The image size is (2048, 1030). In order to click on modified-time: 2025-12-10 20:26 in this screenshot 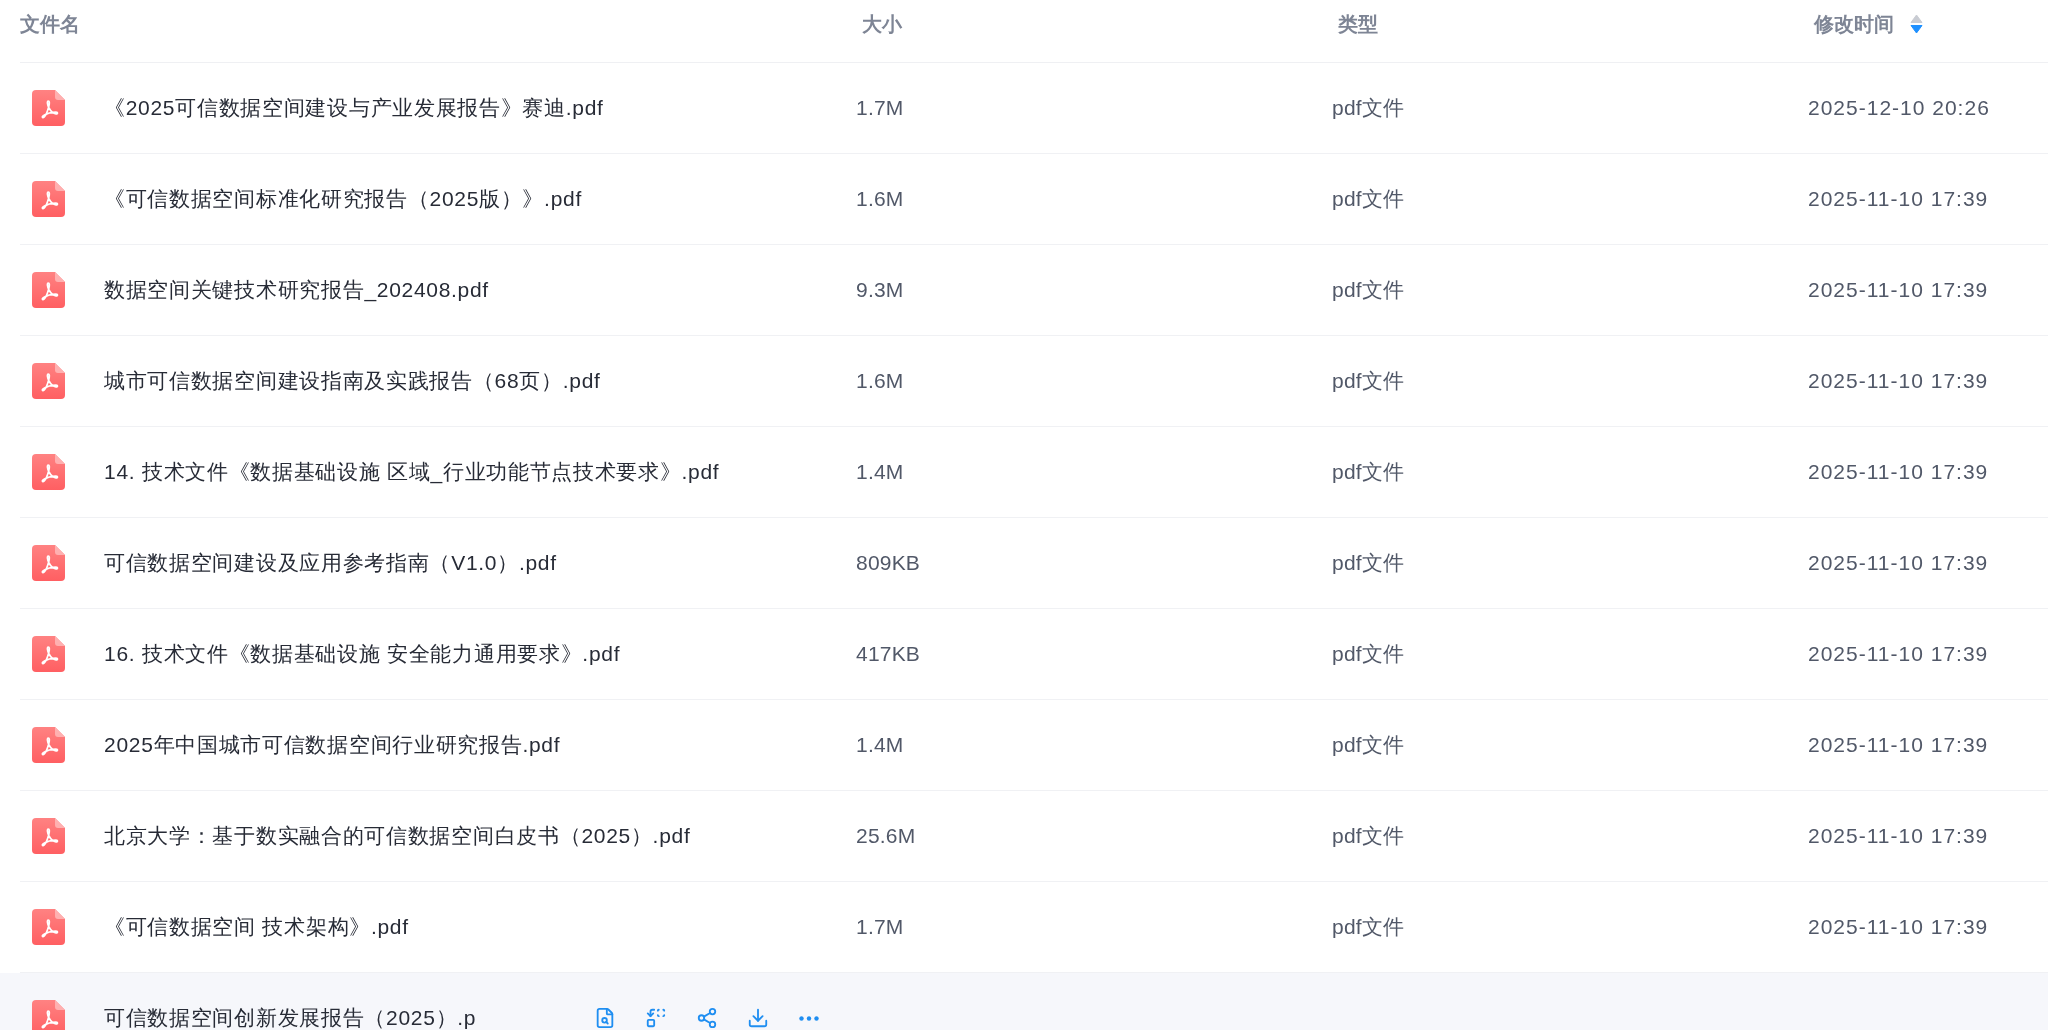, I will do `click(1899, 108)`.